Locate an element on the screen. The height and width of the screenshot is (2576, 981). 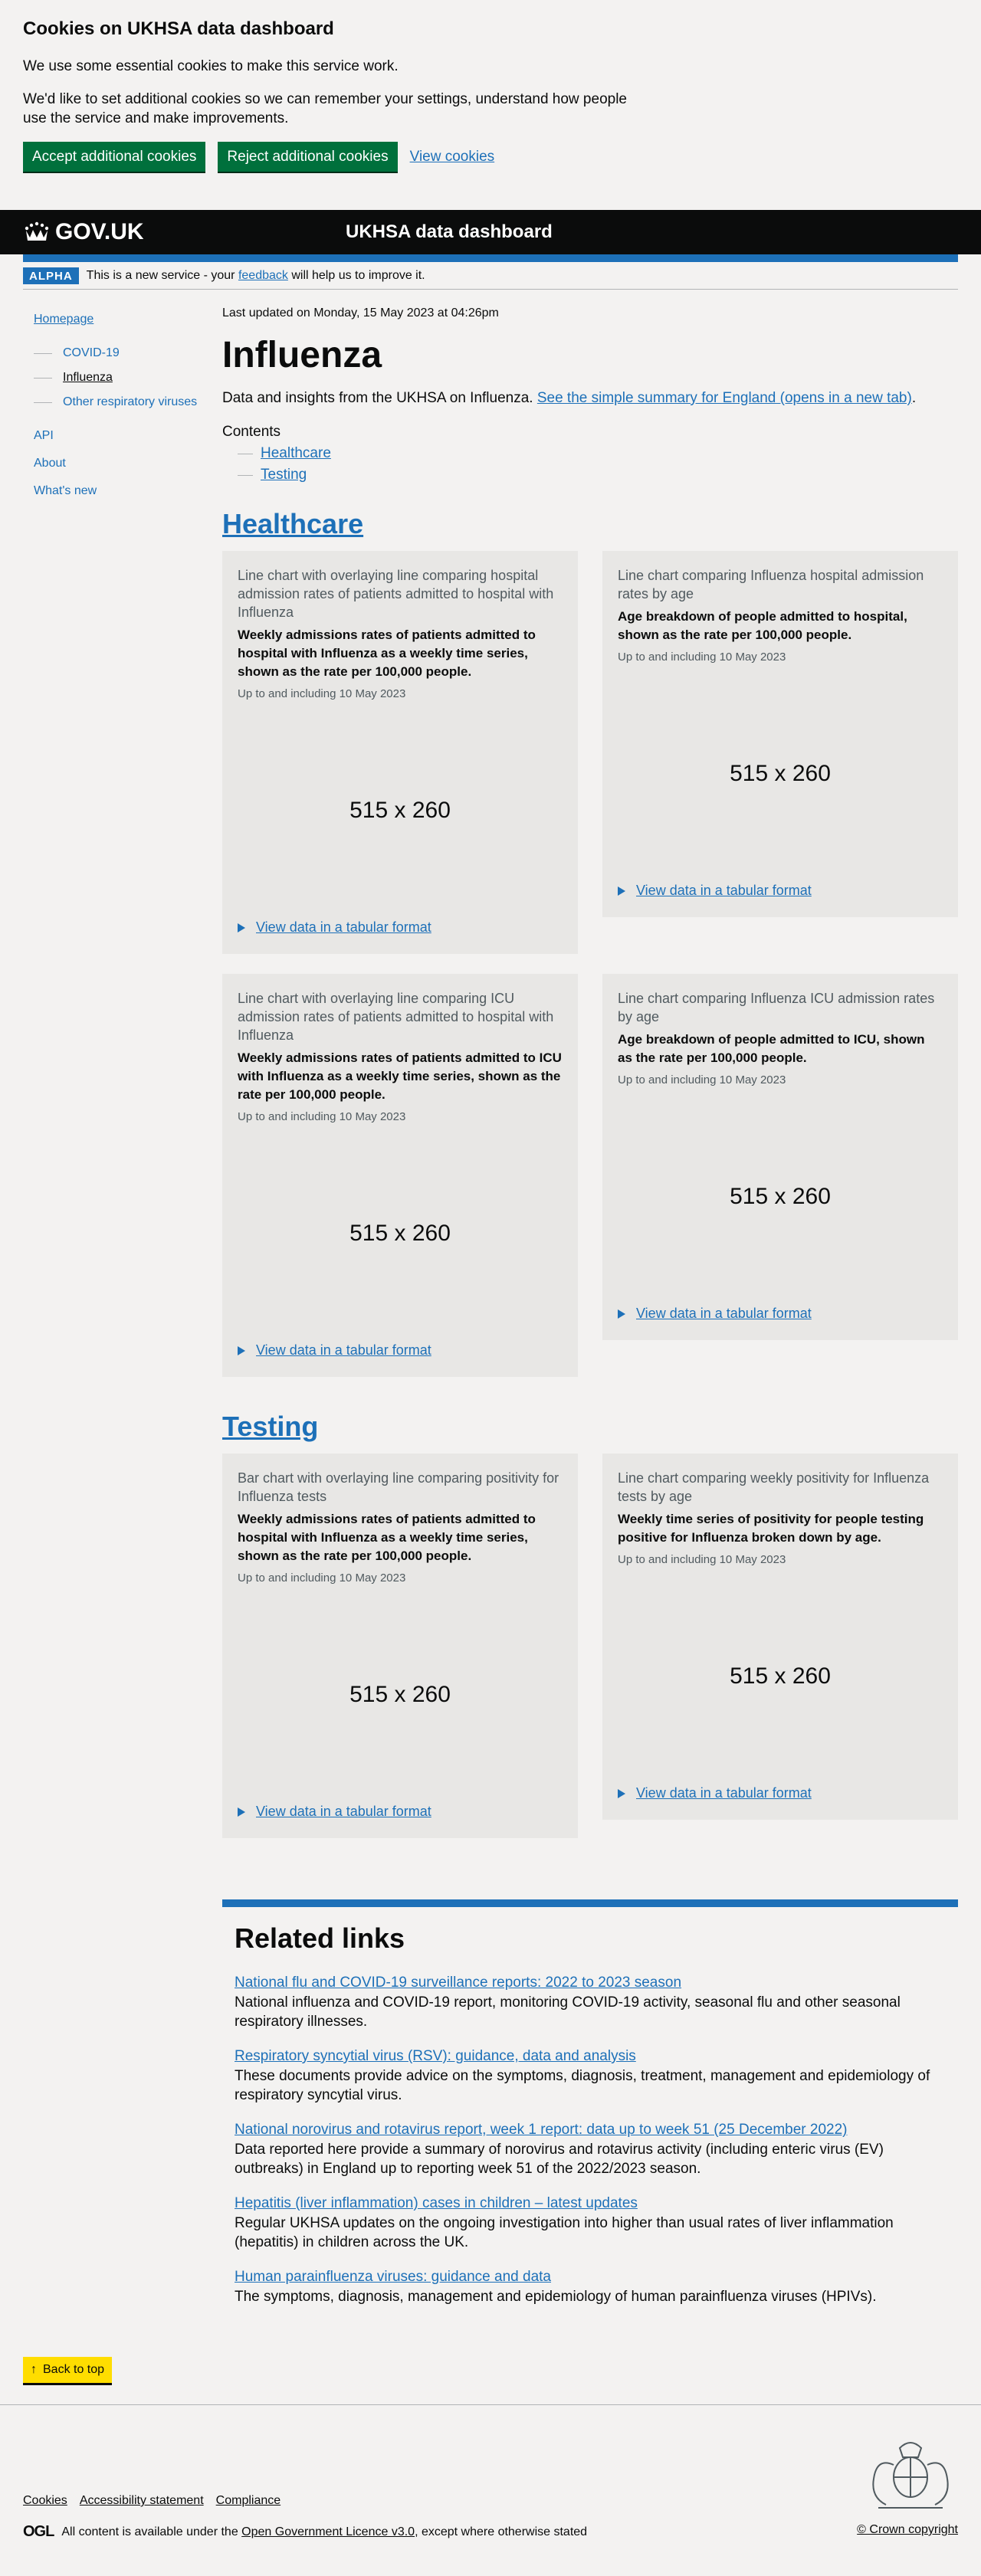
service-name-link: UKHSA data dashboard is located at coordinates (449, 232).